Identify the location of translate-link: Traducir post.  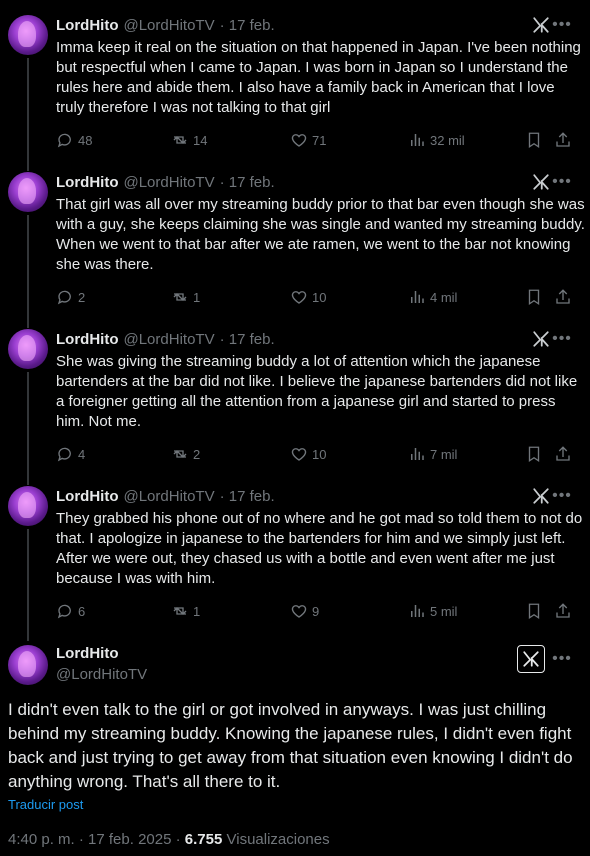
(45, 804).